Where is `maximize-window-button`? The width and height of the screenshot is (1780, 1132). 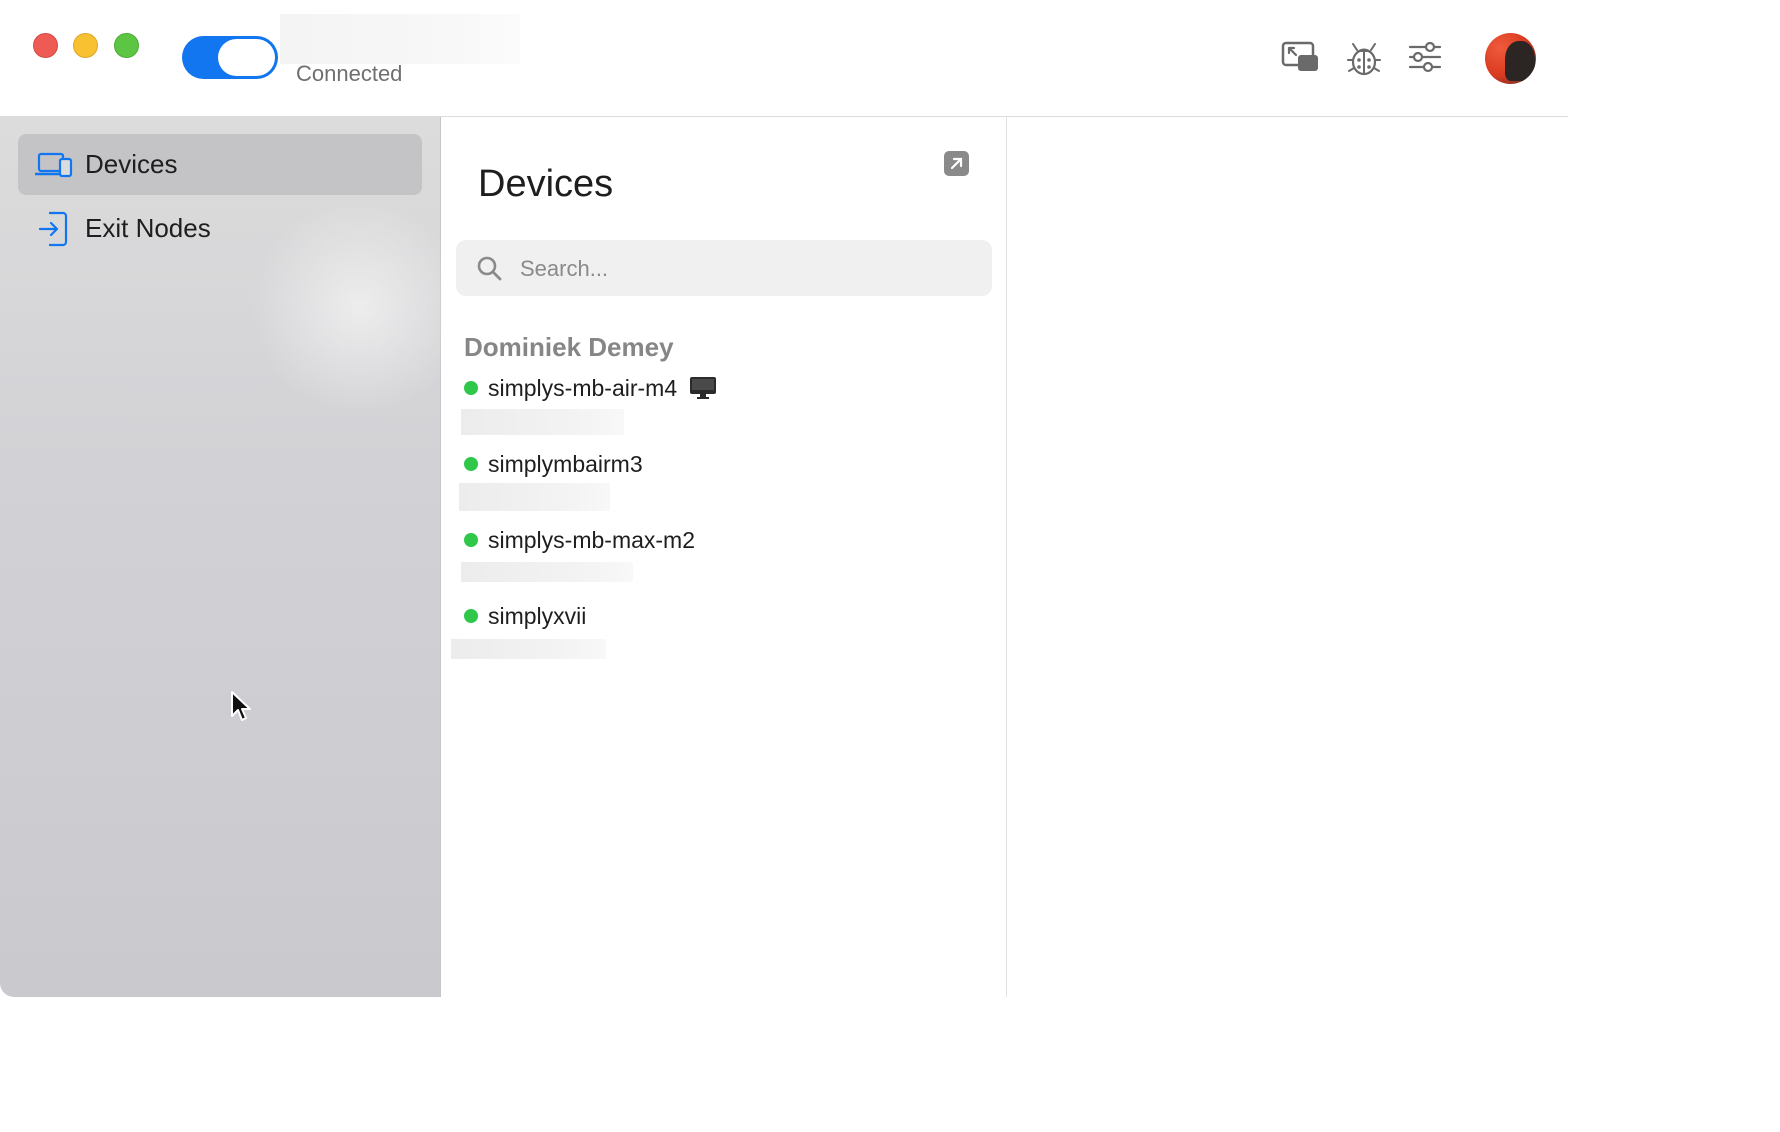 maximize-window-button is located at coordinates (126, 45).